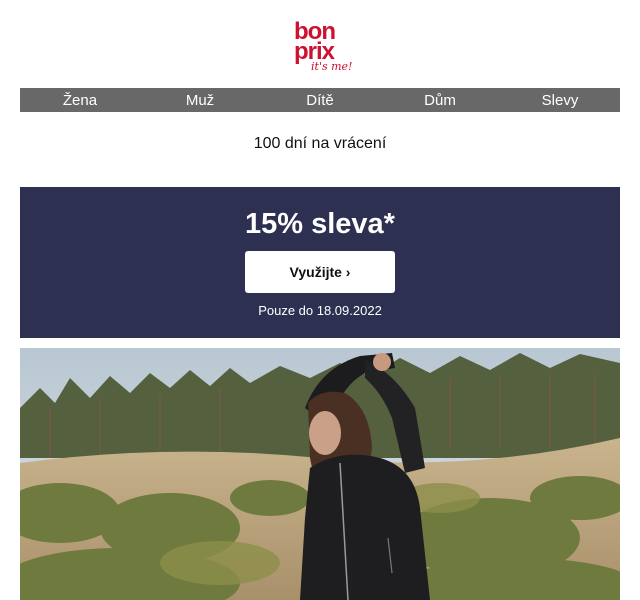  Describe the element at coordinates (320, 224) in the screenshot. I see `promo-title: 15% sleva*` at that location.